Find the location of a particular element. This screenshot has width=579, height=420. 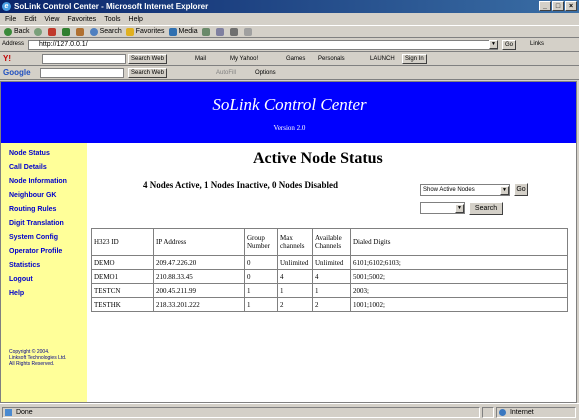

address-bar: Address http://127.0.0.1/ ▼ Go Links is located at coordinates (289, 45).